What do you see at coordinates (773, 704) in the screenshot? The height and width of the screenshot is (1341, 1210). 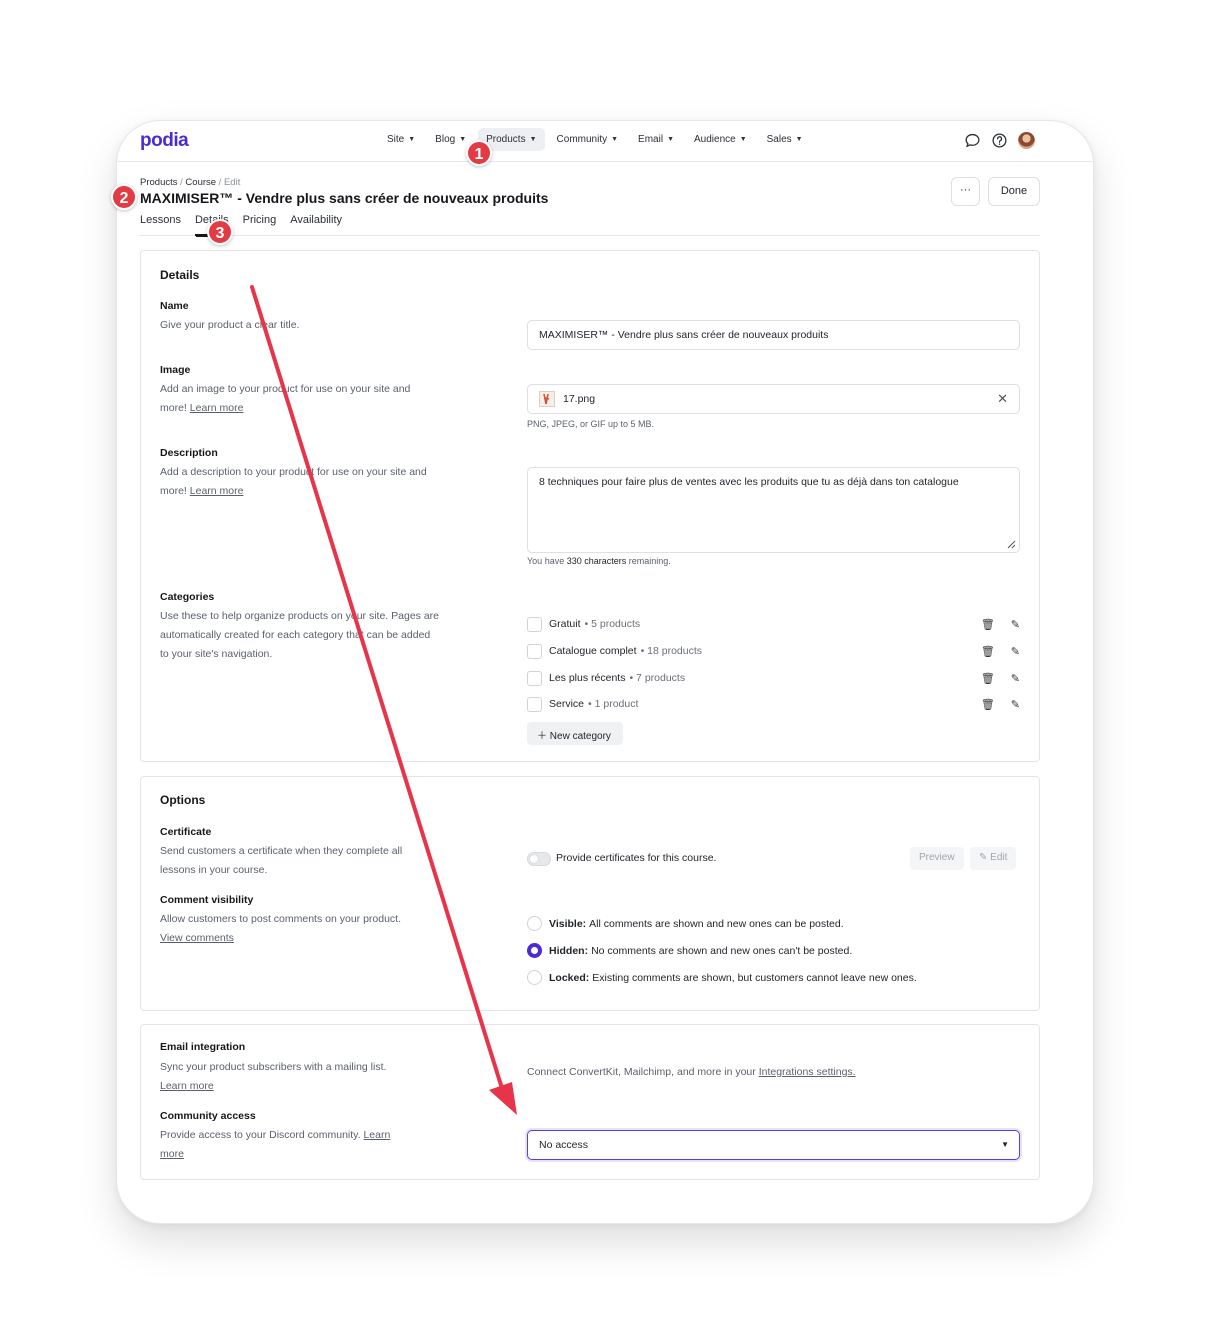 I see `category-row: Service • 1 product 🗑 ✎` at bounding box center [773, 704].